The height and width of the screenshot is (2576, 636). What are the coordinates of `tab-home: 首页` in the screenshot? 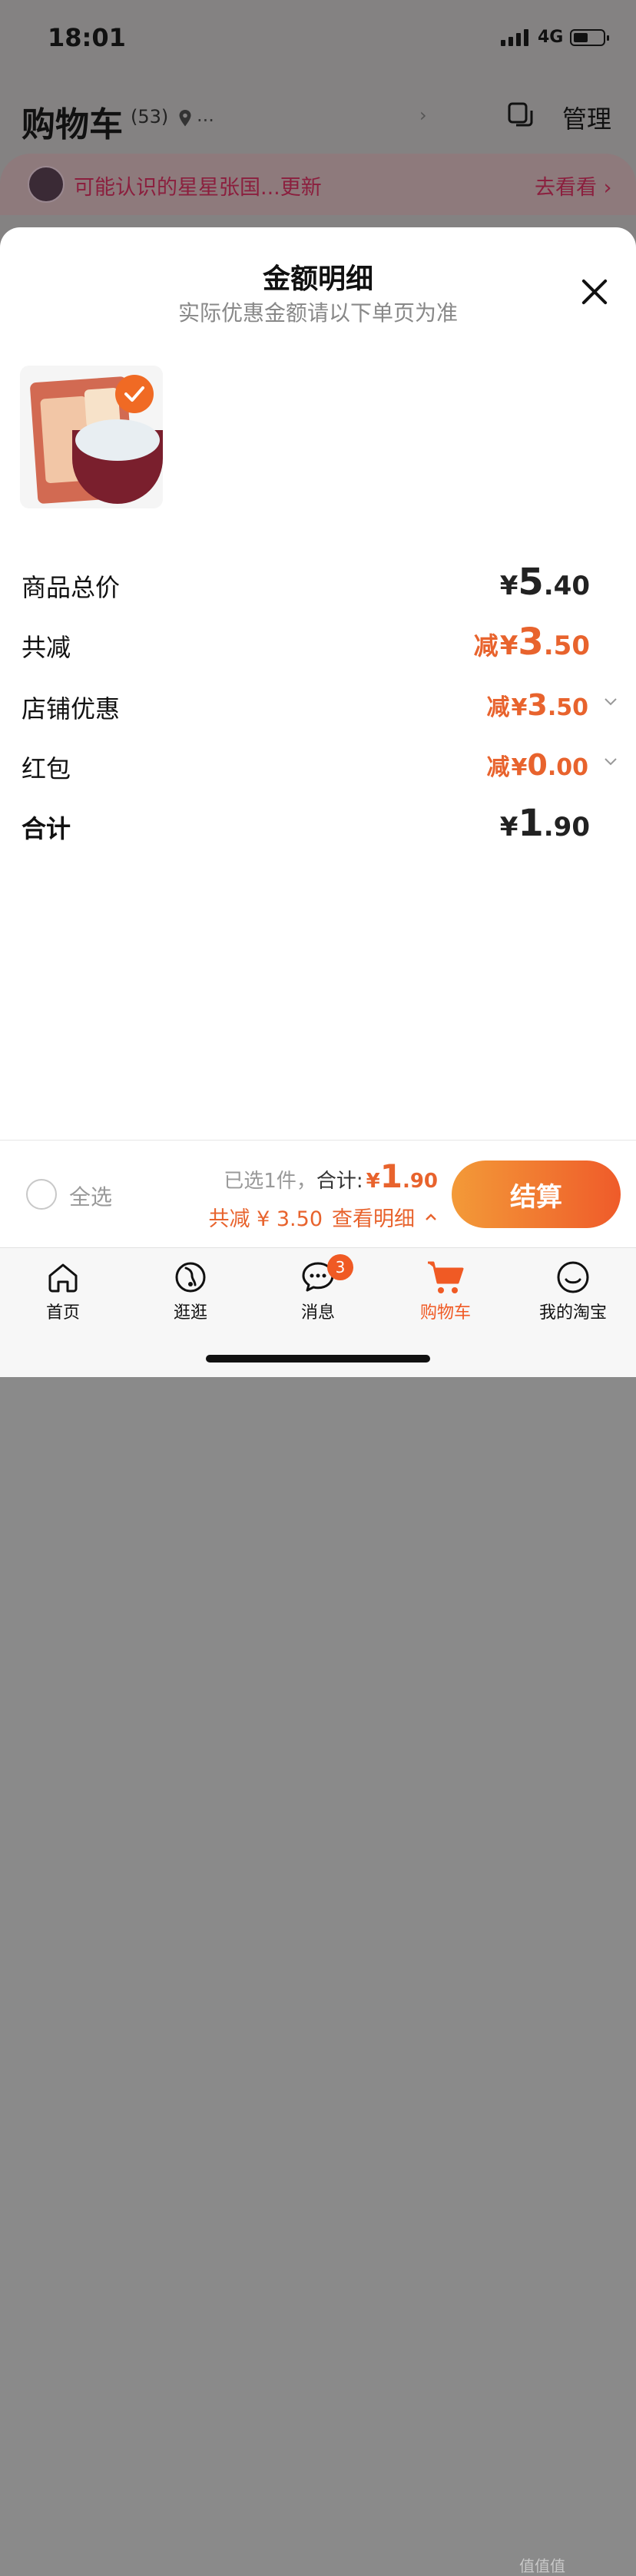 It's located at (63, 1301).